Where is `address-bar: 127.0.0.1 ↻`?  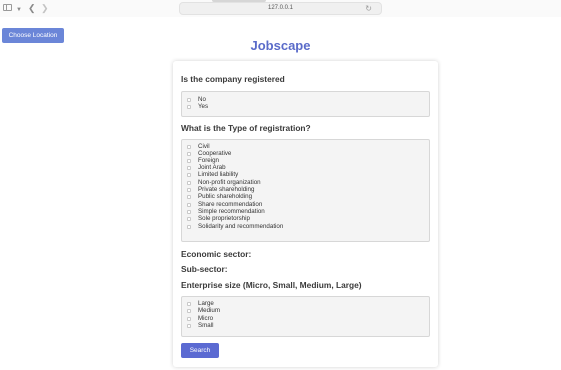 address-bar: 127.0.0.1 ↻ is located at coordinates (280, 8).